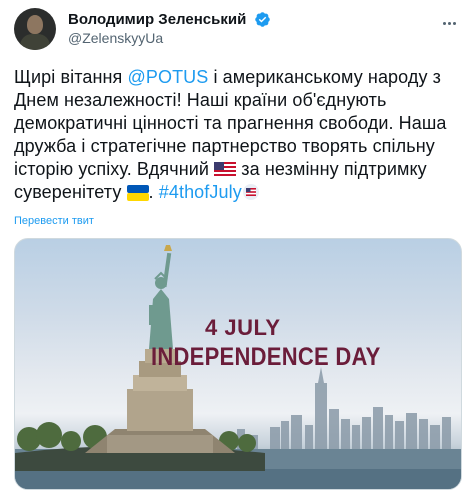 This screenshot has width=474, height=496. Describe the element at coordinates (167, 77) in the screenshot. I see `mention-link: @POTUS` at that location.